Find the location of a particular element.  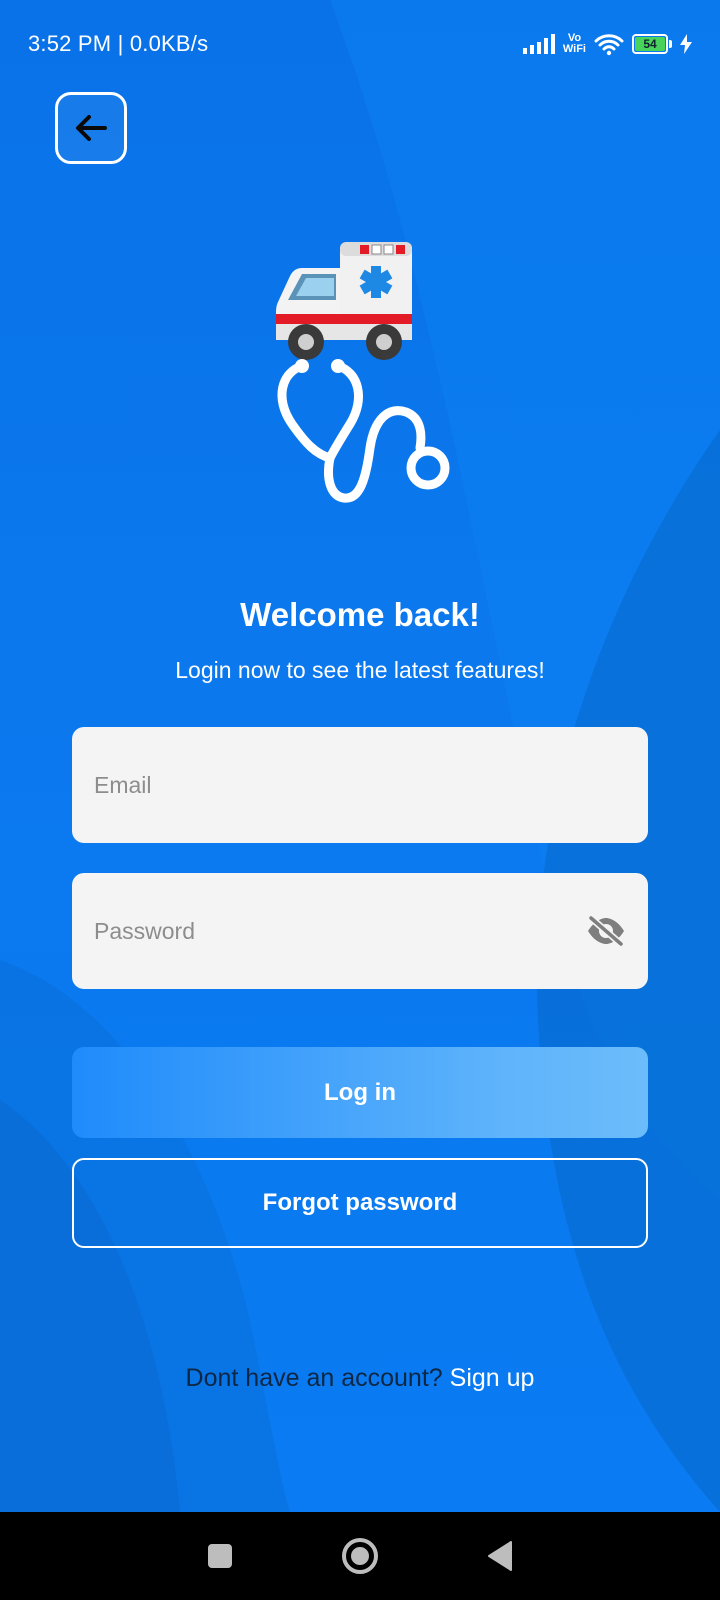

status-time: 3:52 PM | 0.0KB/s is located at coordinates (118, 43).